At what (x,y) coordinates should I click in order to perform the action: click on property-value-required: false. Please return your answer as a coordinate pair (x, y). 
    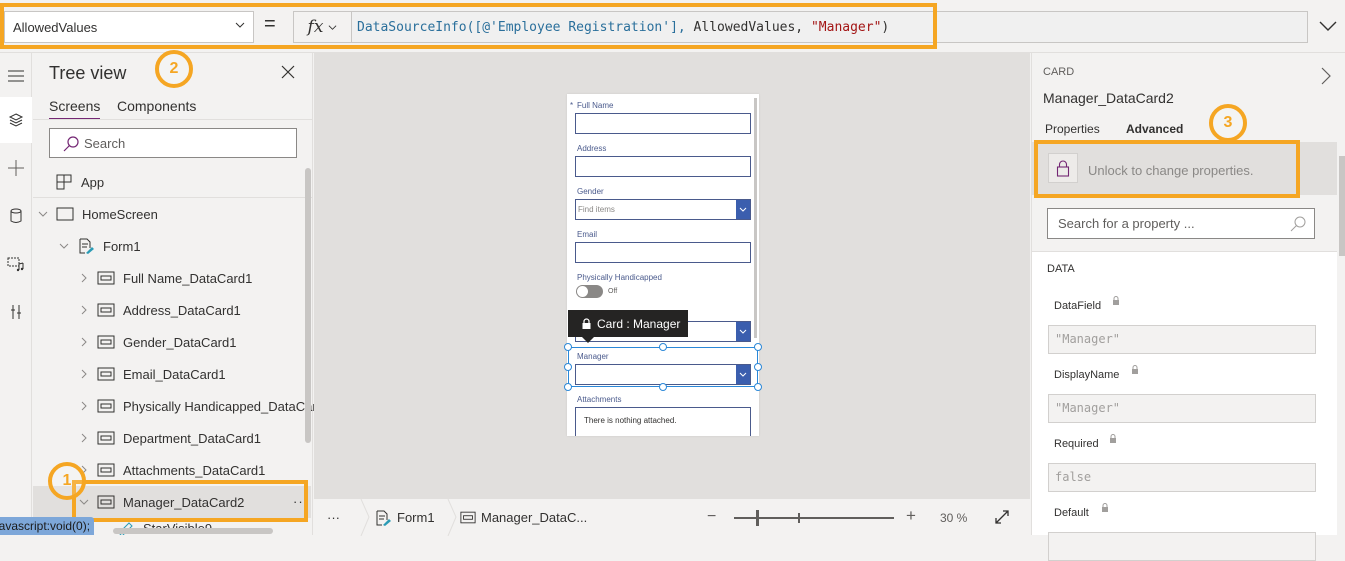
    Looking at the image, I should click on (1182, 477).